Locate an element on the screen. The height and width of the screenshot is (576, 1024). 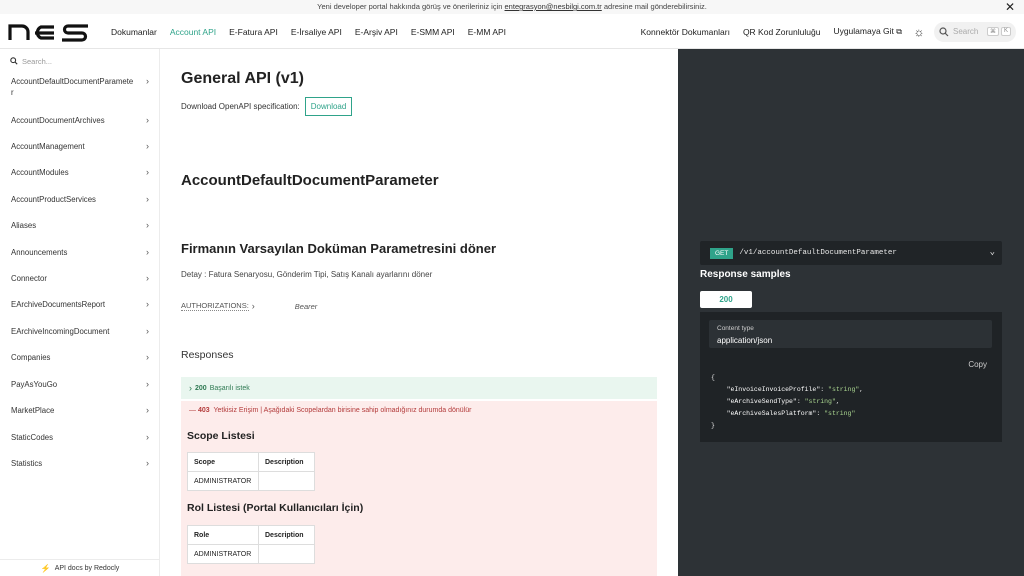
sidebar-item-earchivedocumentsreport: EArchiveDocumentsReport › is located at coordinates (80, 304).